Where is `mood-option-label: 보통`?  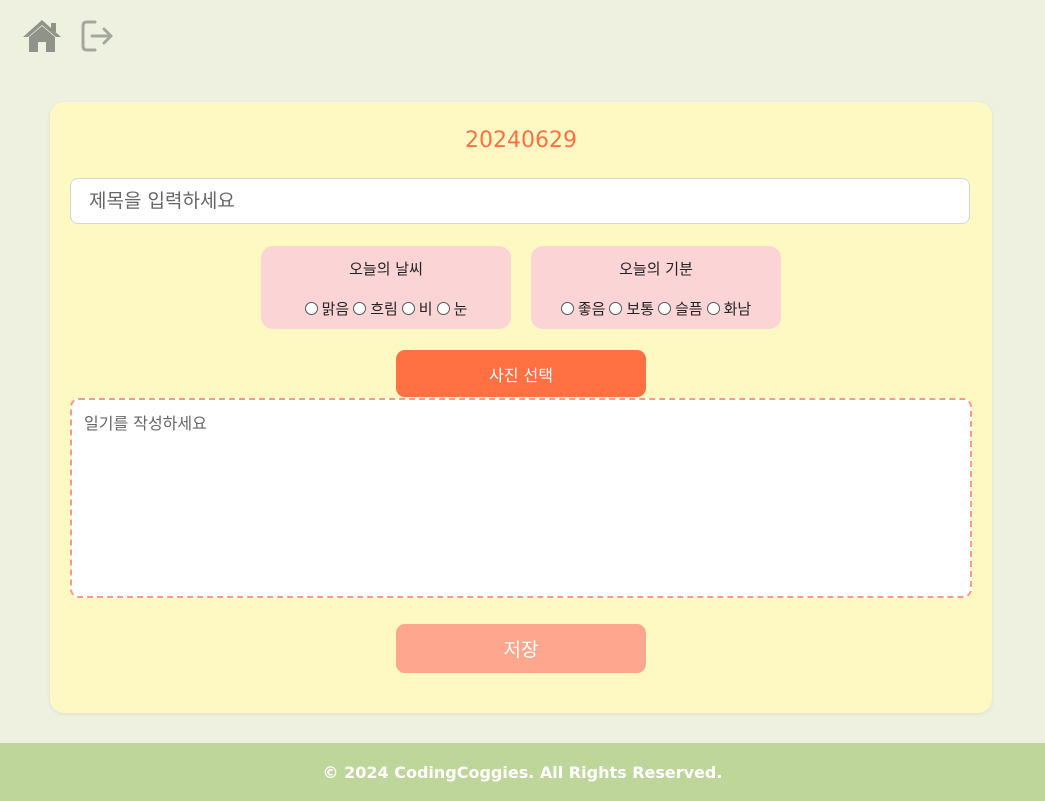
mood-option-label: 보통 is located at coordinates (640, 309).